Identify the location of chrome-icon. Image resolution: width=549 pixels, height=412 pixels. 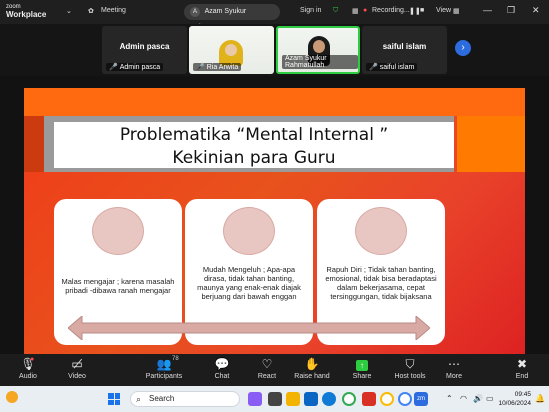
(349, 399).